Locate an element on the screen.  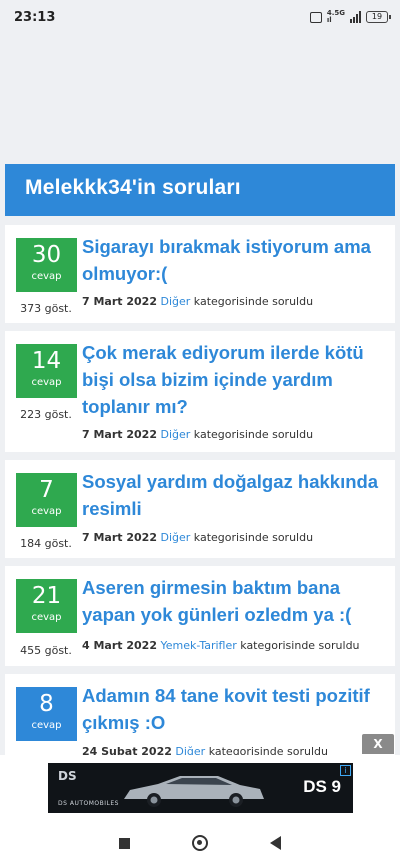
answer-count: 8 is located at coordinates (46, 704).